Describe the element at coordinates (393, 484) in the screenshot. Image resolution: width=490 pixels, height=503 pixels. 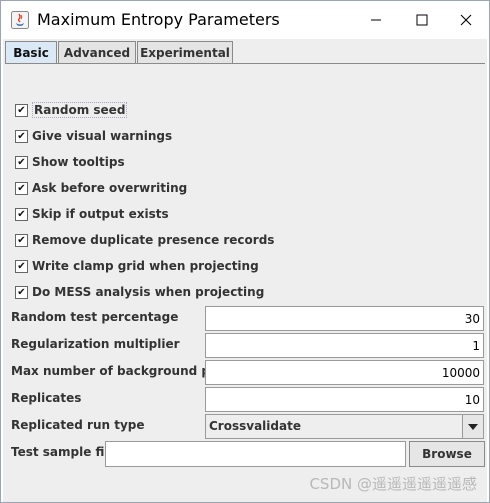
I see `watermark-text: CSDN @遥遥遥遥遥遥感` at that location.